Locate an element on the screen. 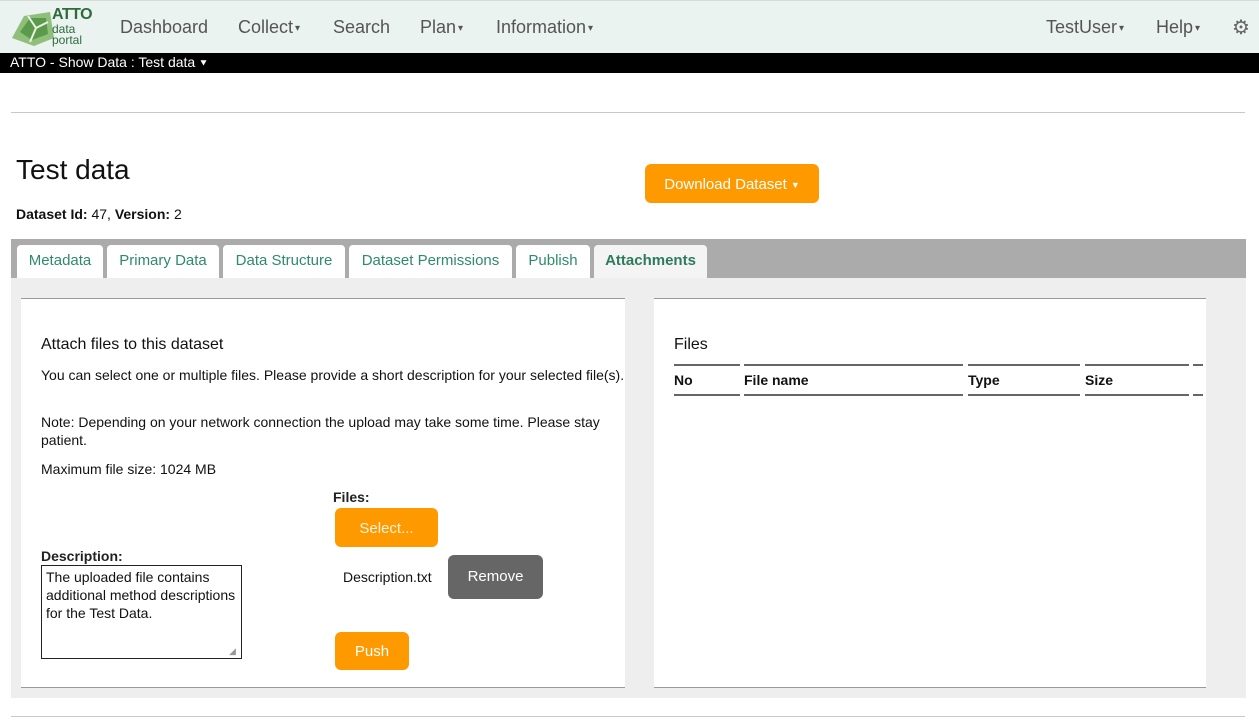 This screenshot has width=1259, height=723. nav-search-label: Search is located at coordinates (362, 27).